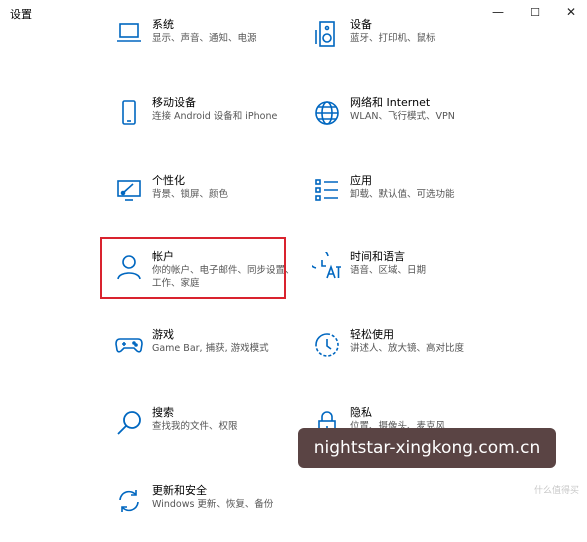  What do you see at coordinates (327, 345) in the screenshot?
I see `ease-of-access-icon` at bounding box center [327, 345].